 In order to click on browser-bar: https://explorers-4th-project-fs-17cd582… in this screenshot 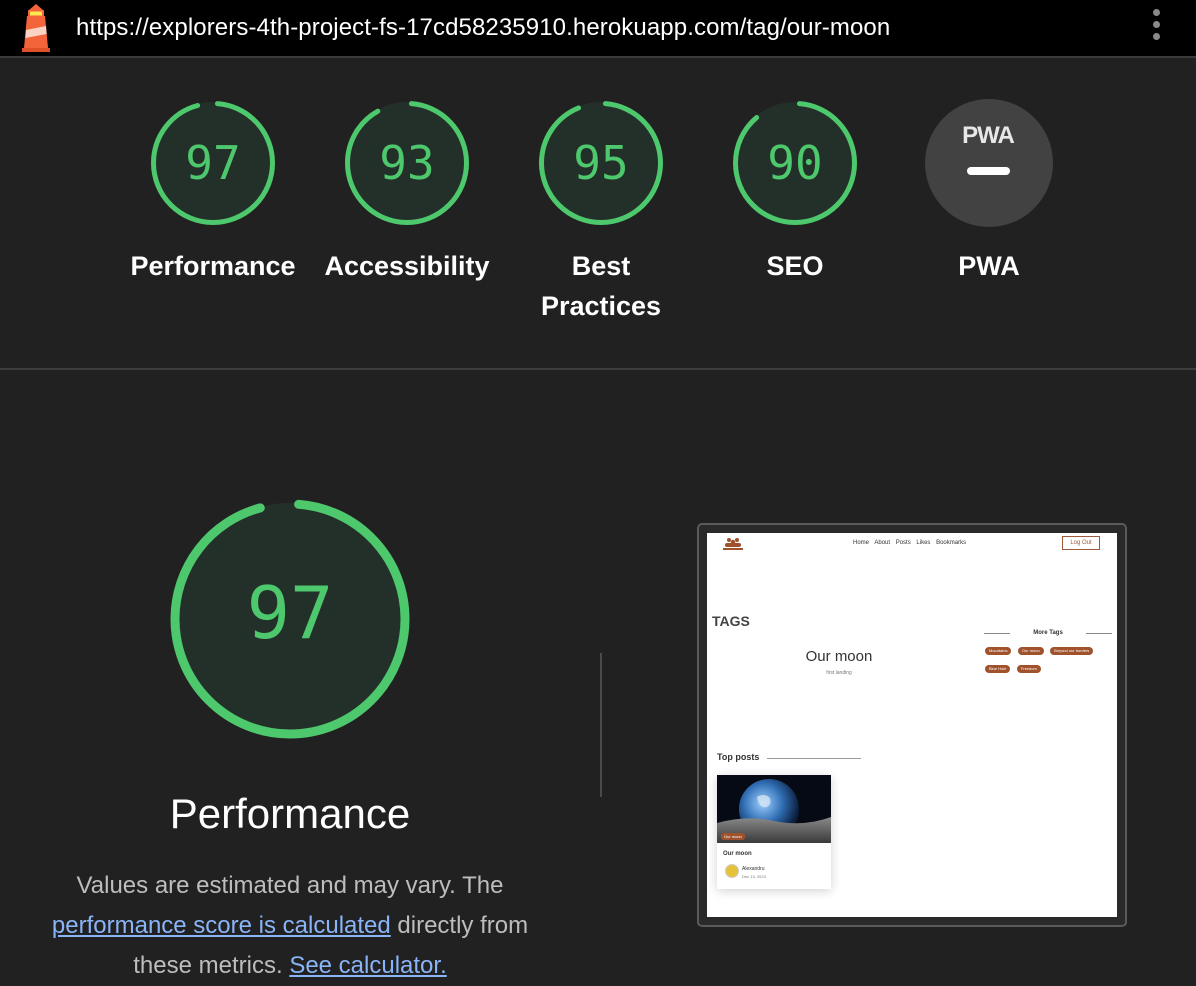, I will do `click(598, 29)`.